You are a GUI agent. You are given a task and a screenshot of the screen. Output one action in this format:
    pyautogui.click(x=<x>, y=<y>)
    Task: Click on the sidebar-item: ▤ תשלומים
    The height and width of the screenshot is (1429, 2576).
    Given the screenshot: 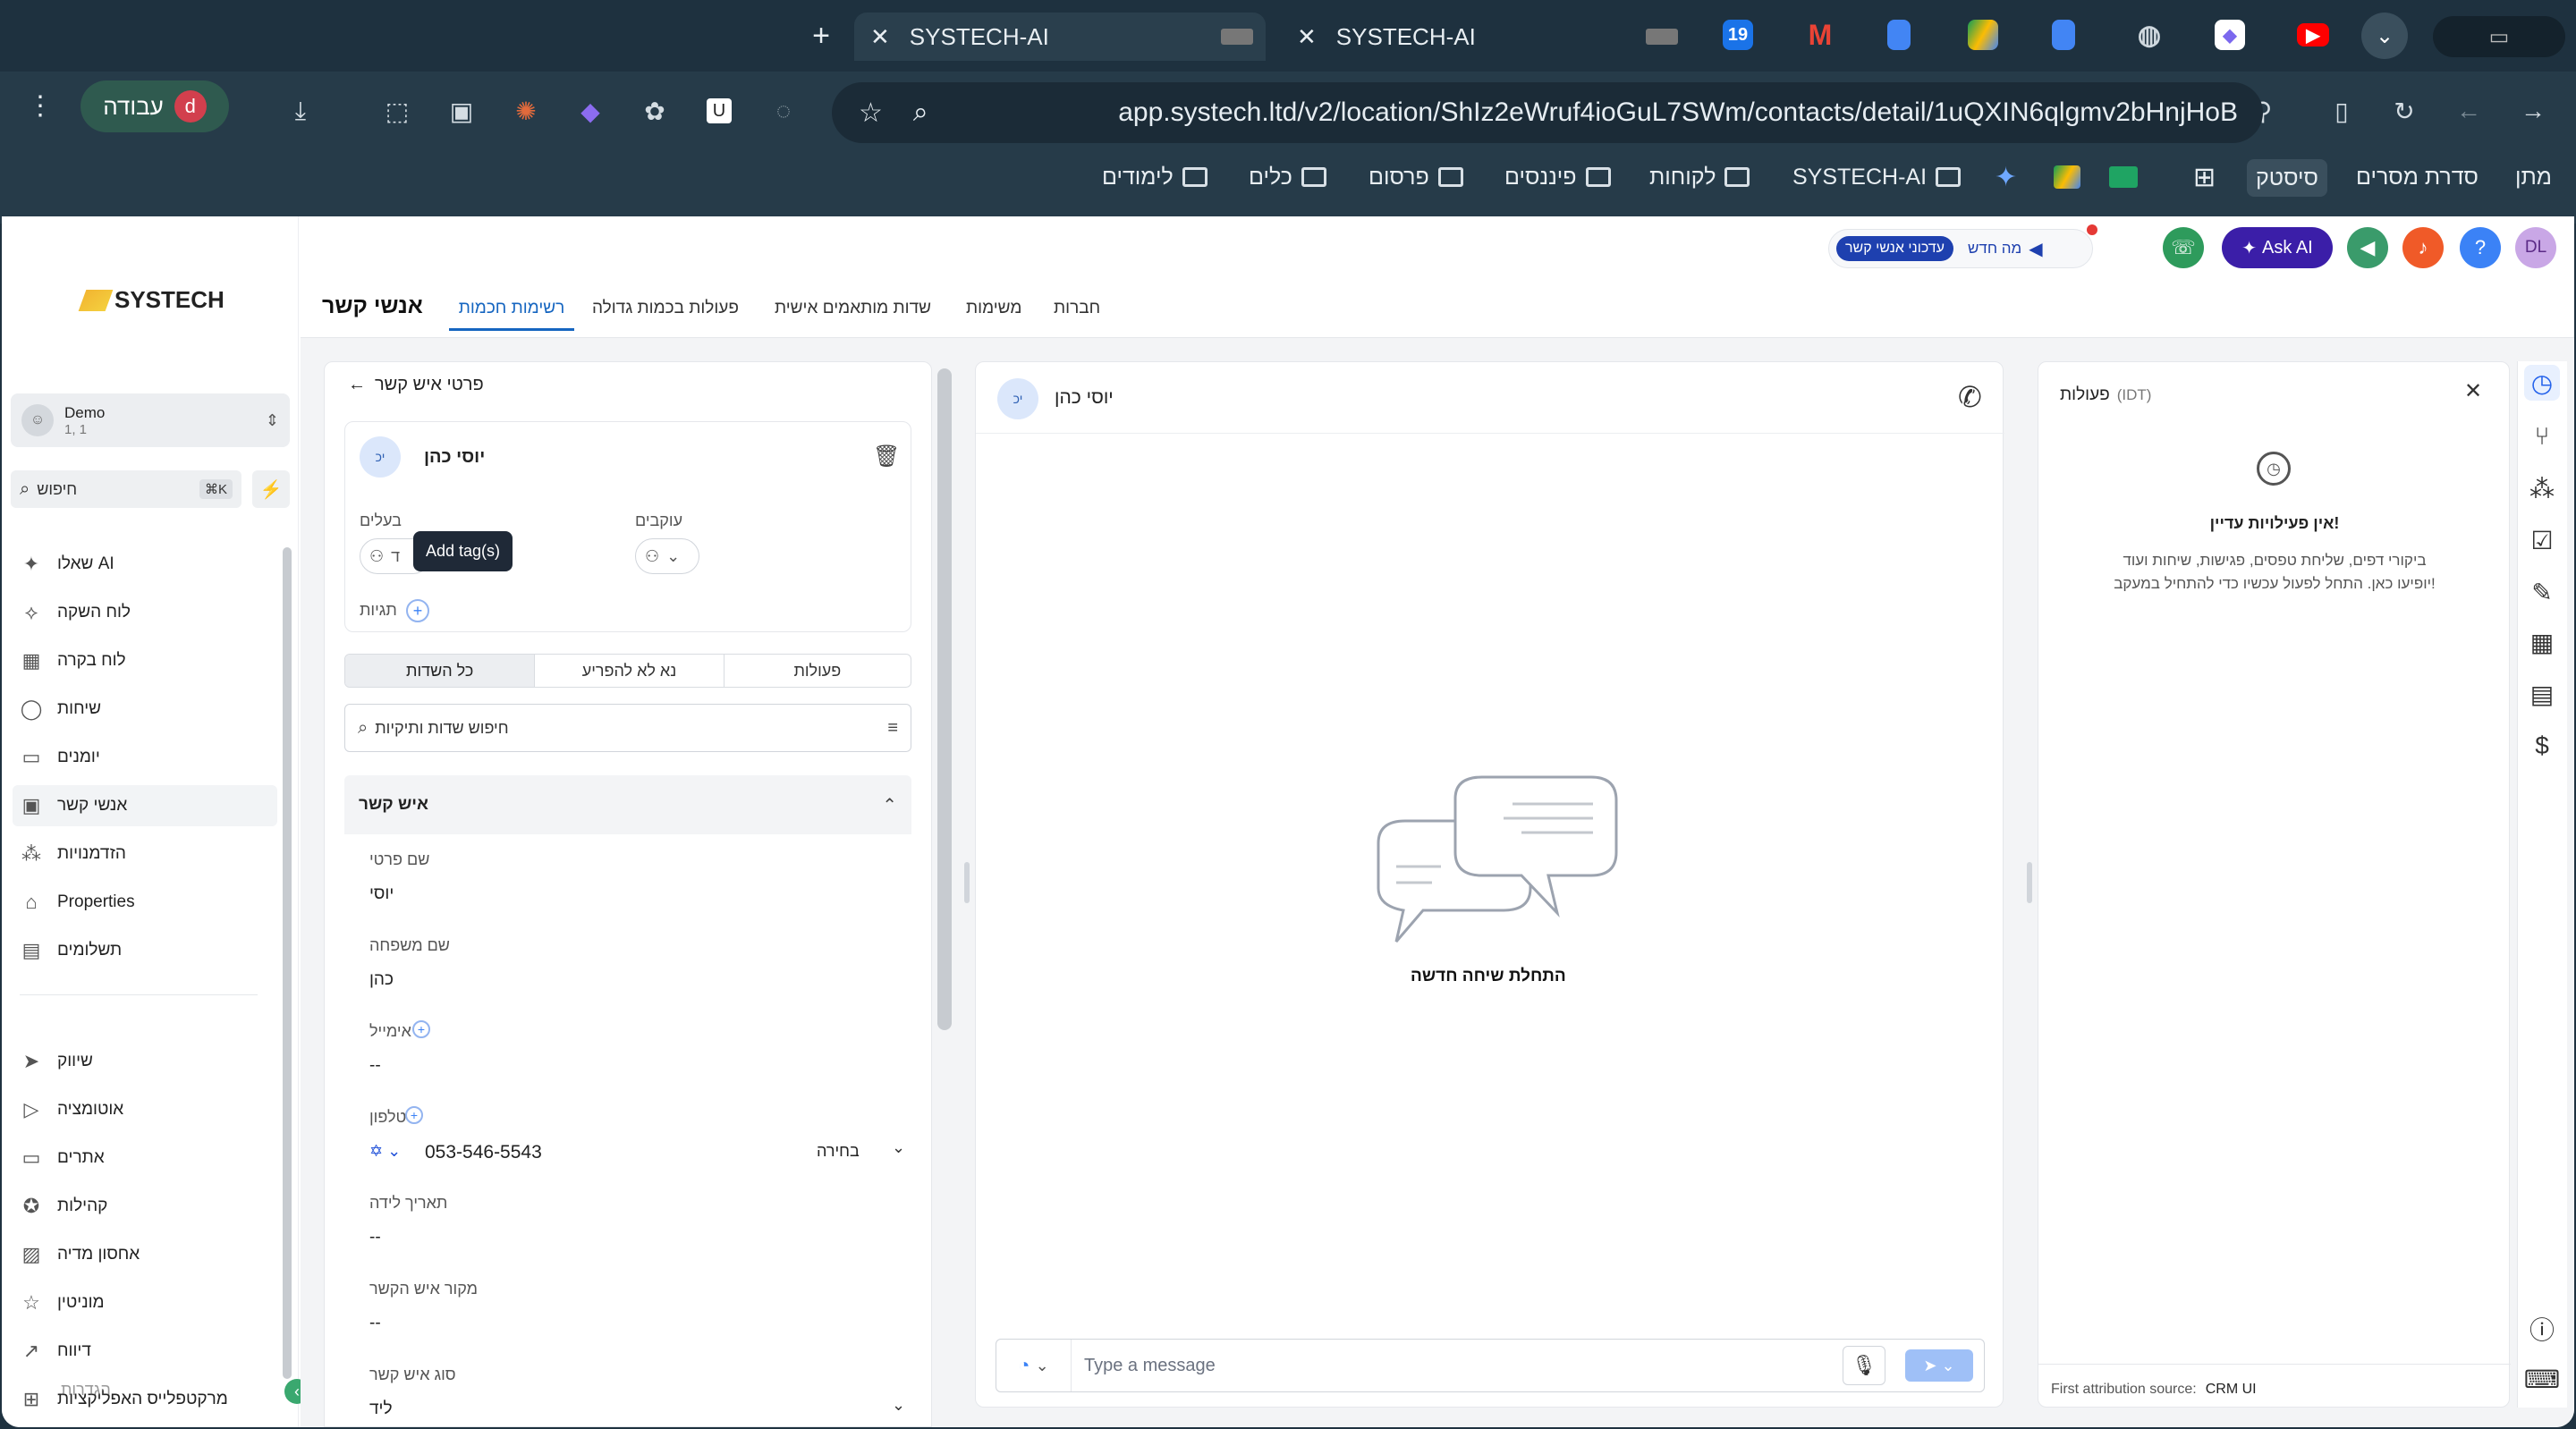 What is the action you would take?
    pyautogui.click(x=145, y=950)
    